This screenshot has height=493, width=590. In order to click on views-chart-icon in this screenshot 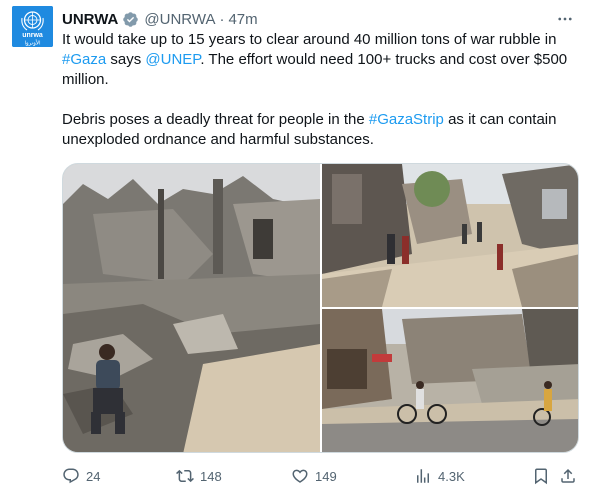, I will do `click(423, 476)`.